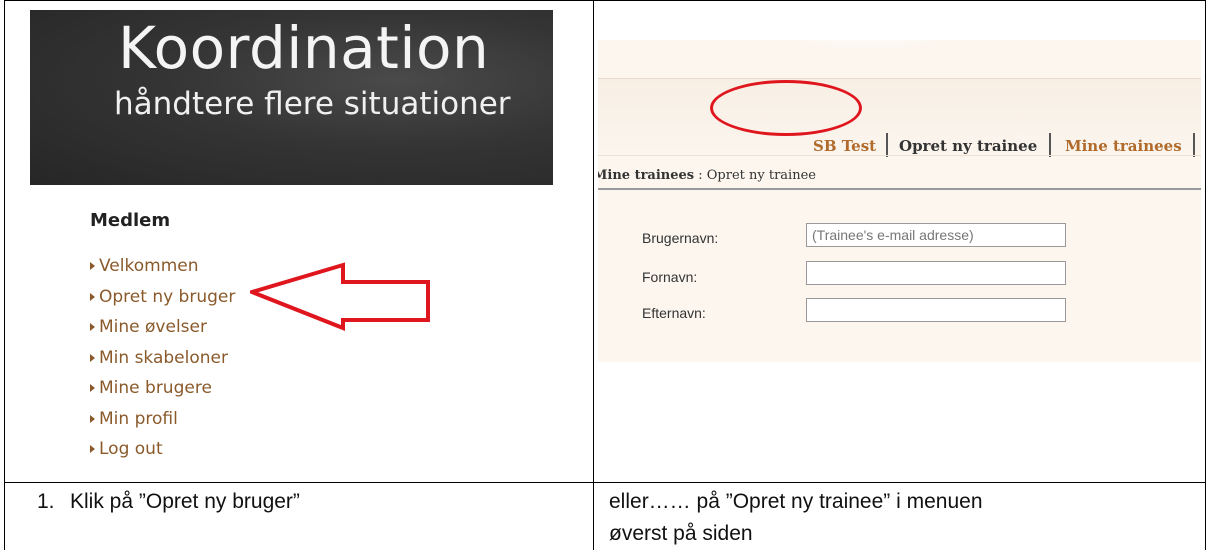  Describe the element at coordinates (1123, 146) in the screenshot. I see `nav-item-mine-trainees: Mine trainees` at that location.